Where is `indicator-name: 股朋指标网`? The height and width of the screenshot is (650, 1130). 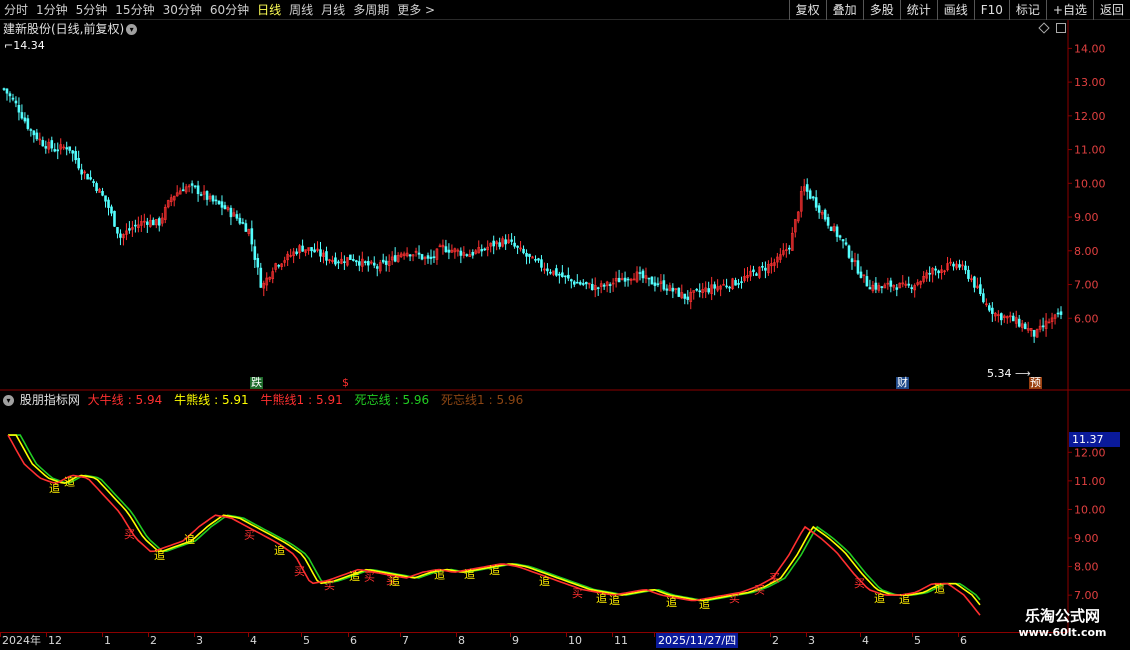
indicator-name: 股朋指标网 is located at coordinates (50, 400).